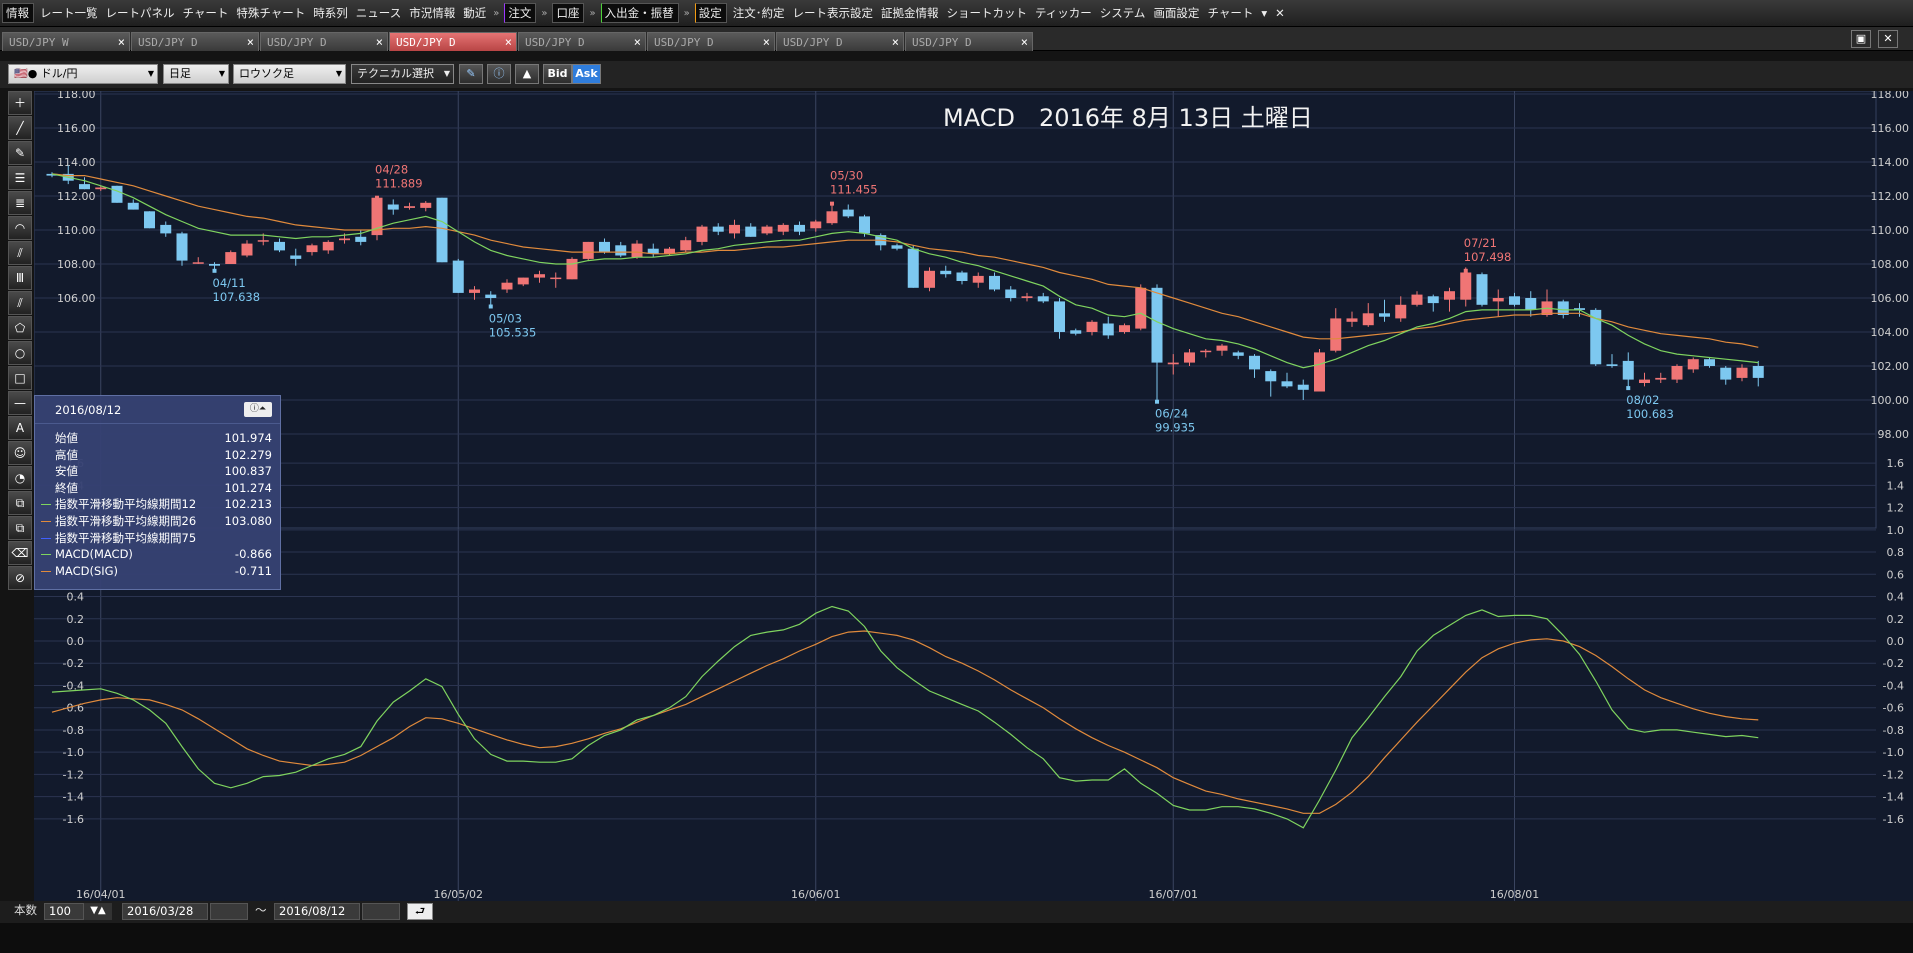  Describe the element at coordinates (20, 453) in the screenshot. I see `draw-tool-14-icon: ☺` at that location.